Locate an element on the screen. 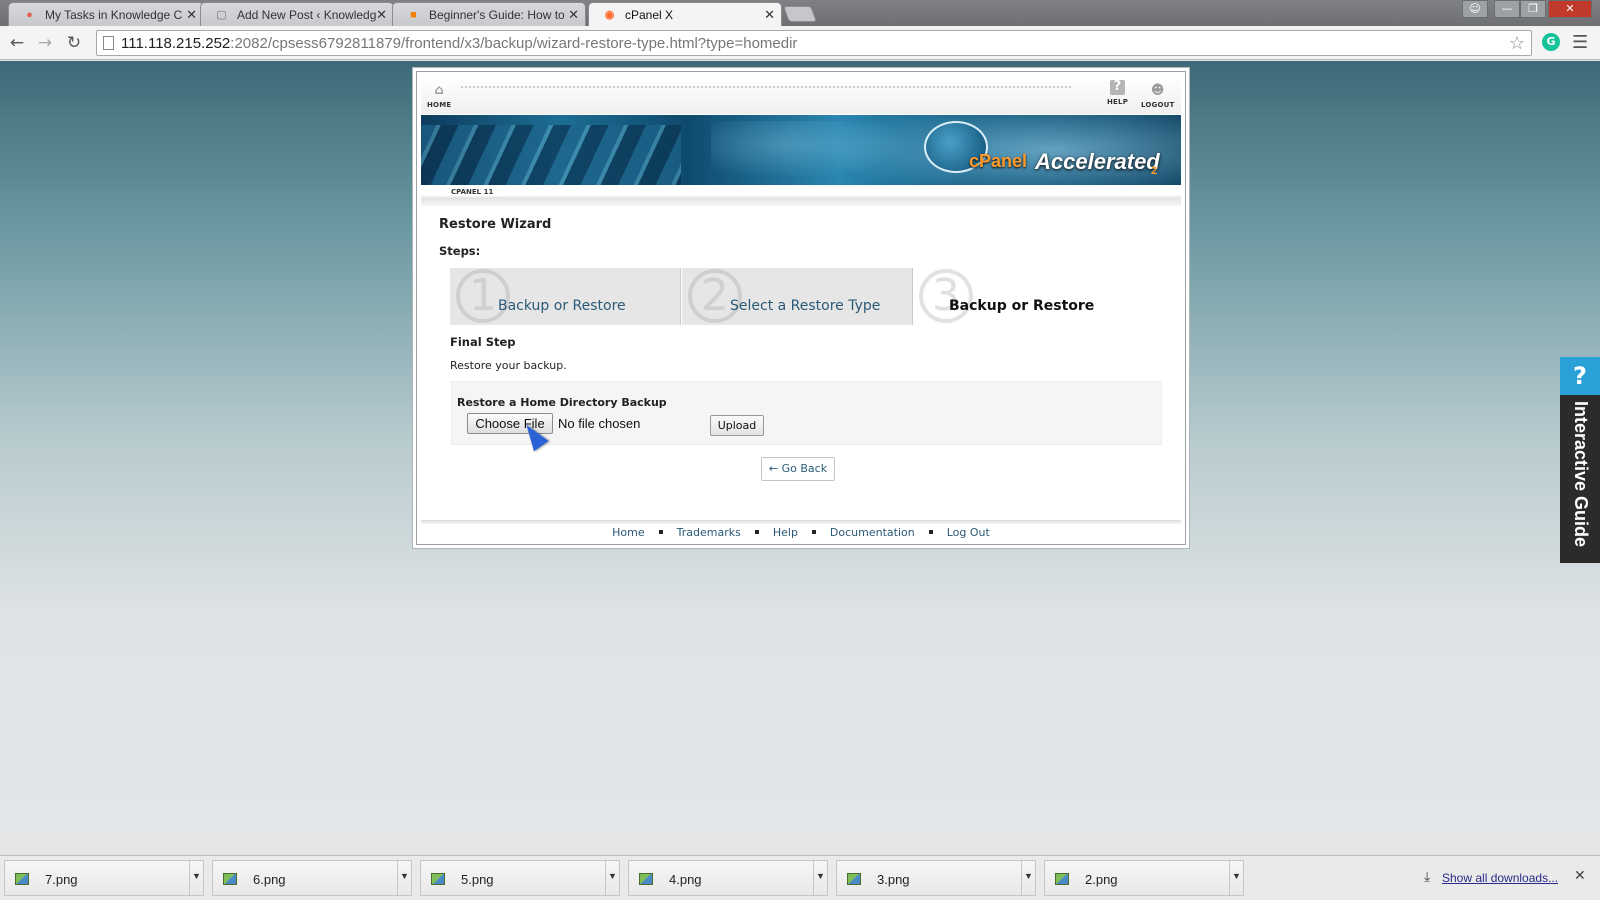 The image size is (1600, 900). download-filename: 7.png is located at coordinates (61, 879).